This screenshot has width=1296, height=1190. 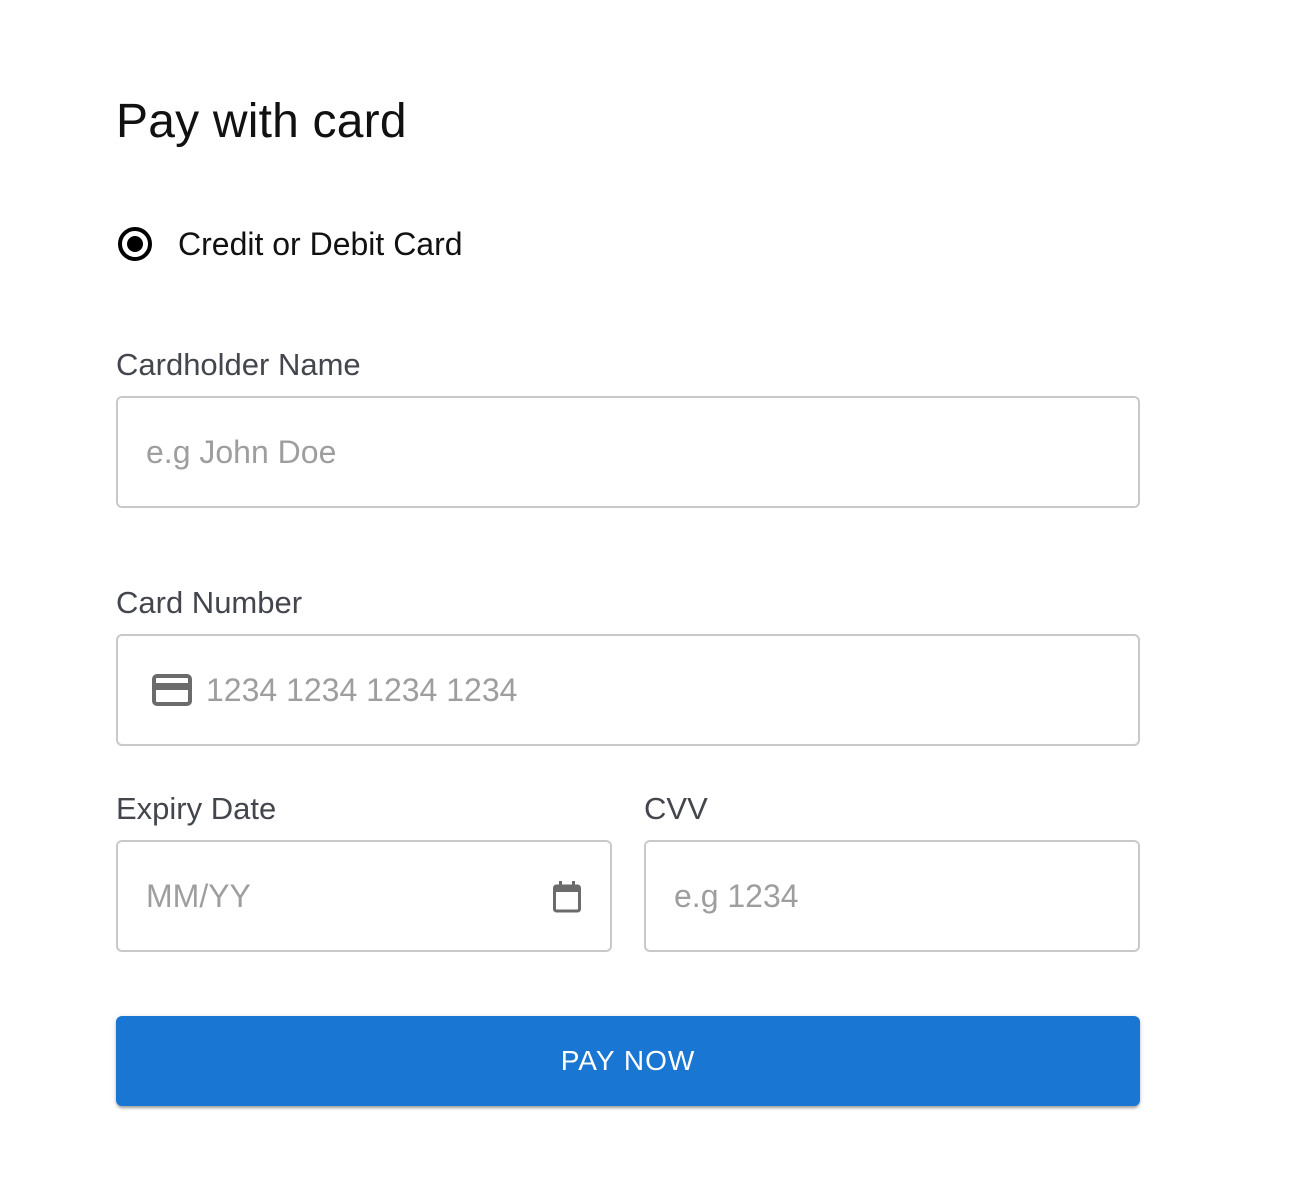 What do you see at coordinates (198, 895) in the screenshot?
I see `expiry-date-placeholder: MM/YY` at bounding box center [198, 895].